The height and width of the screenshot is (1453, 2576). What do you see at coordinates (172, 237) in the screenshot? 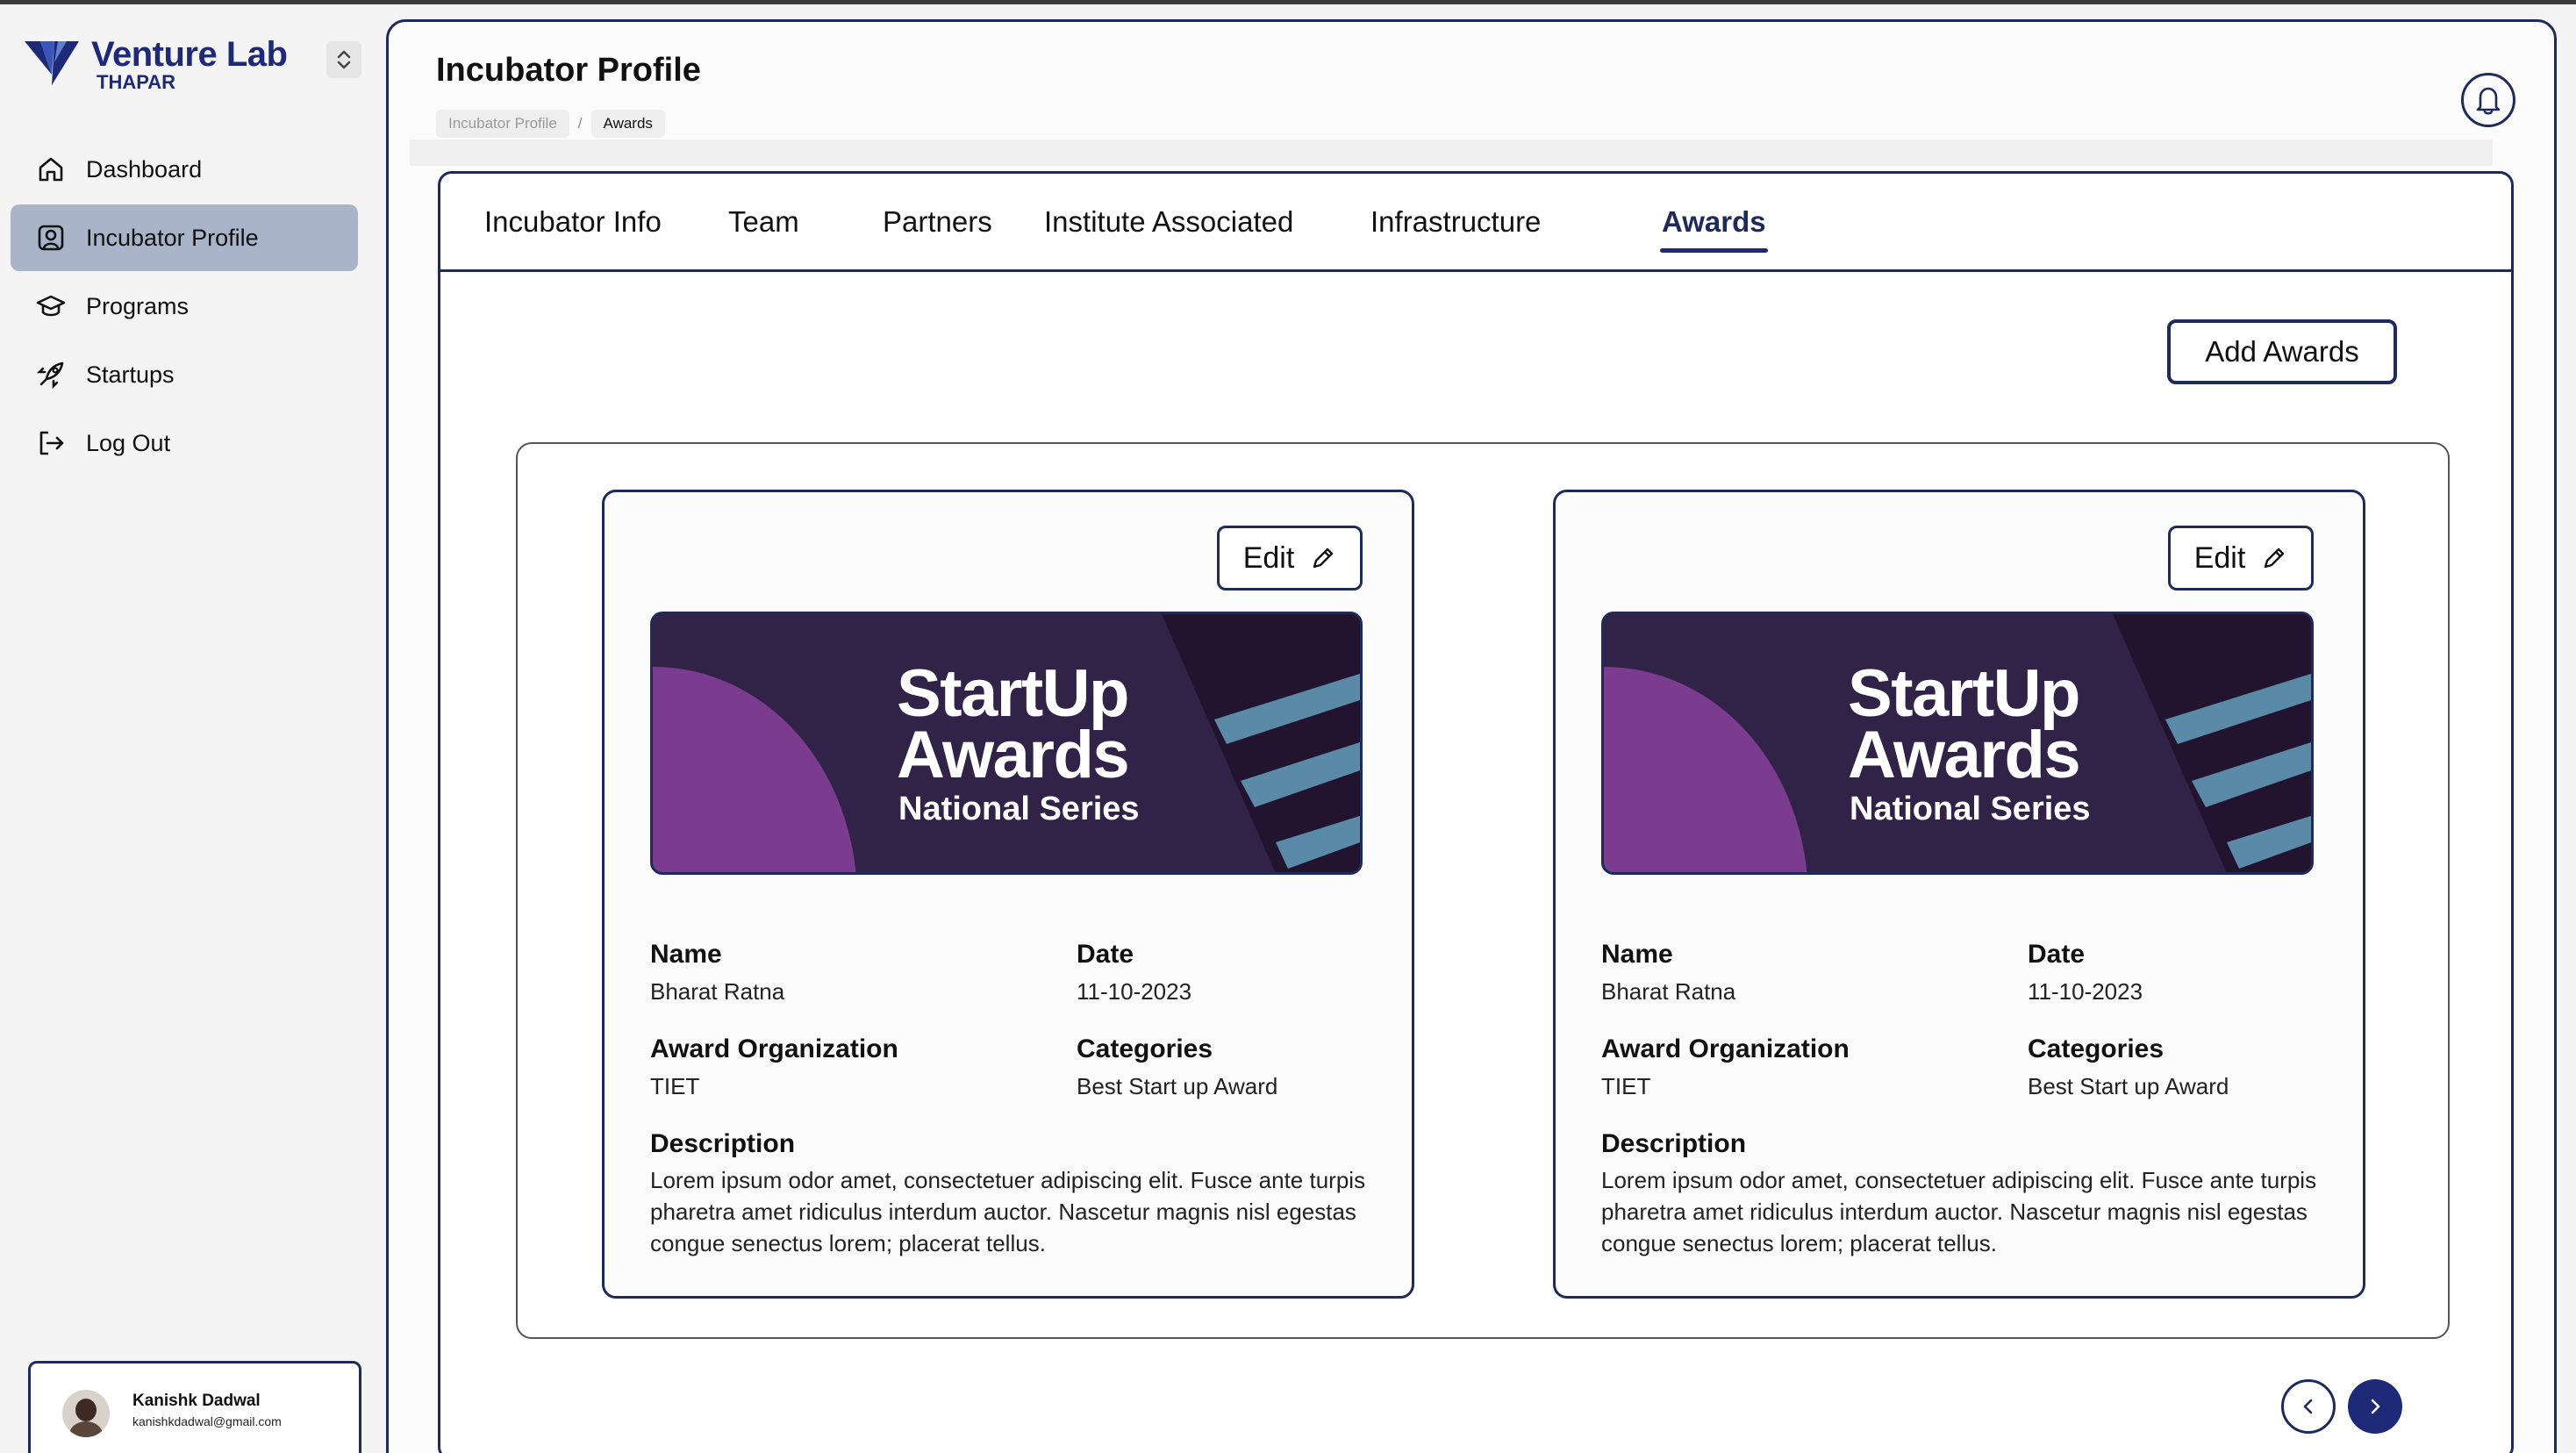
I see `sidebar-item-label: Incubator Profile` at bounding box center [172, 237].